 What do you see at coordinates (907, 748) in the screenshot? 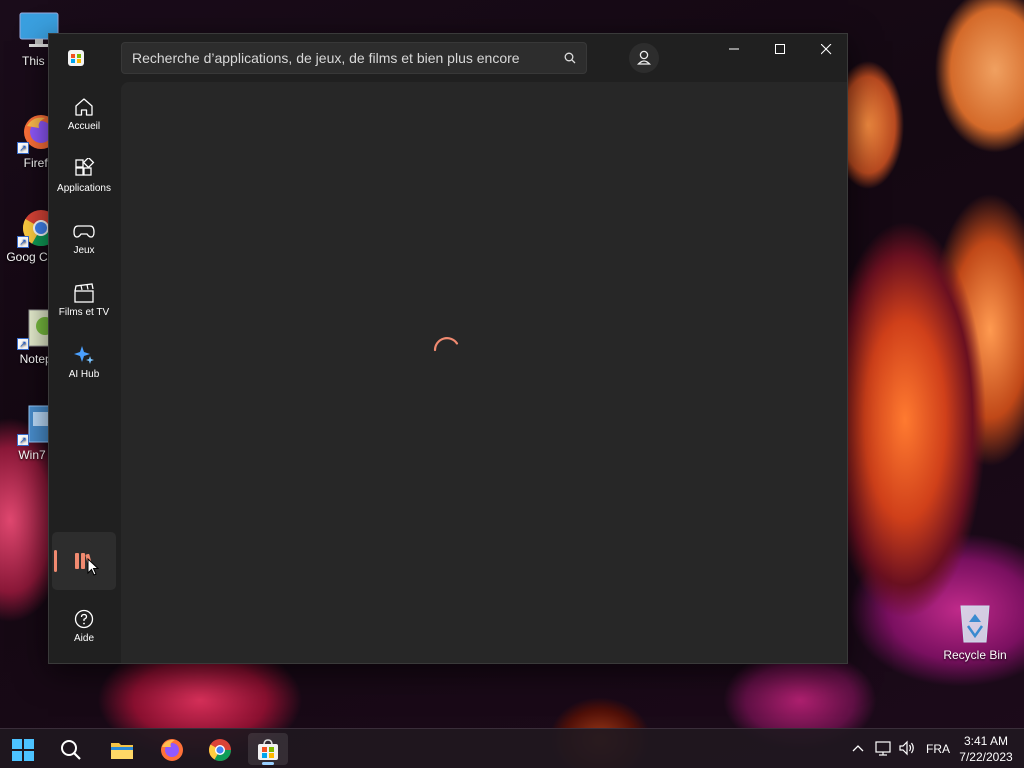
I see `volume-icon` at bounding box center [907, 748].